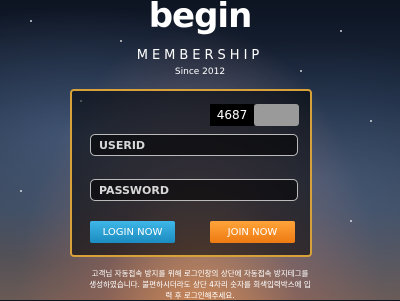 The width and height of the screenshot is (400, 301). I want to click on notice-line: 생성하였습니다. 불편하시더라도 상단 4자리 숫자를 회색입력박스에 입, so click(200, 284).